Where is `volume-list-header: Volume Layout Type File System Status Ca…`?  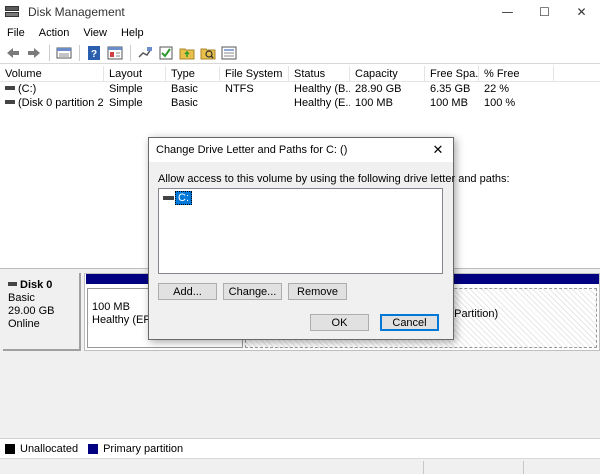 volume-list-header: Volume Layout Type File System Status Ca… is located at coordinates (300, 74).